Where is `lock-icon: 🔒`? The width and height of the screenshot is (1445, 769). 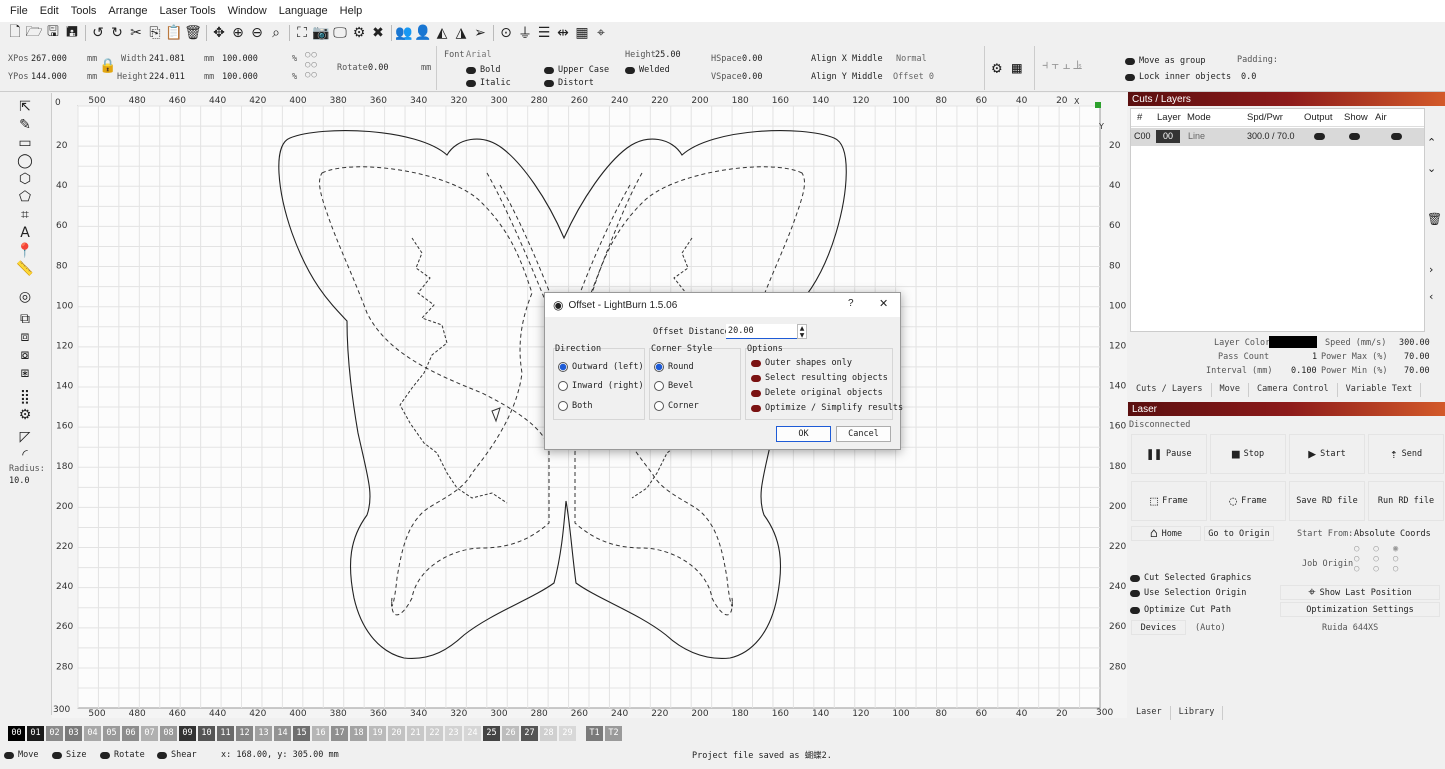
lock-icon: 🔒 is located at coordinates (107, 66).